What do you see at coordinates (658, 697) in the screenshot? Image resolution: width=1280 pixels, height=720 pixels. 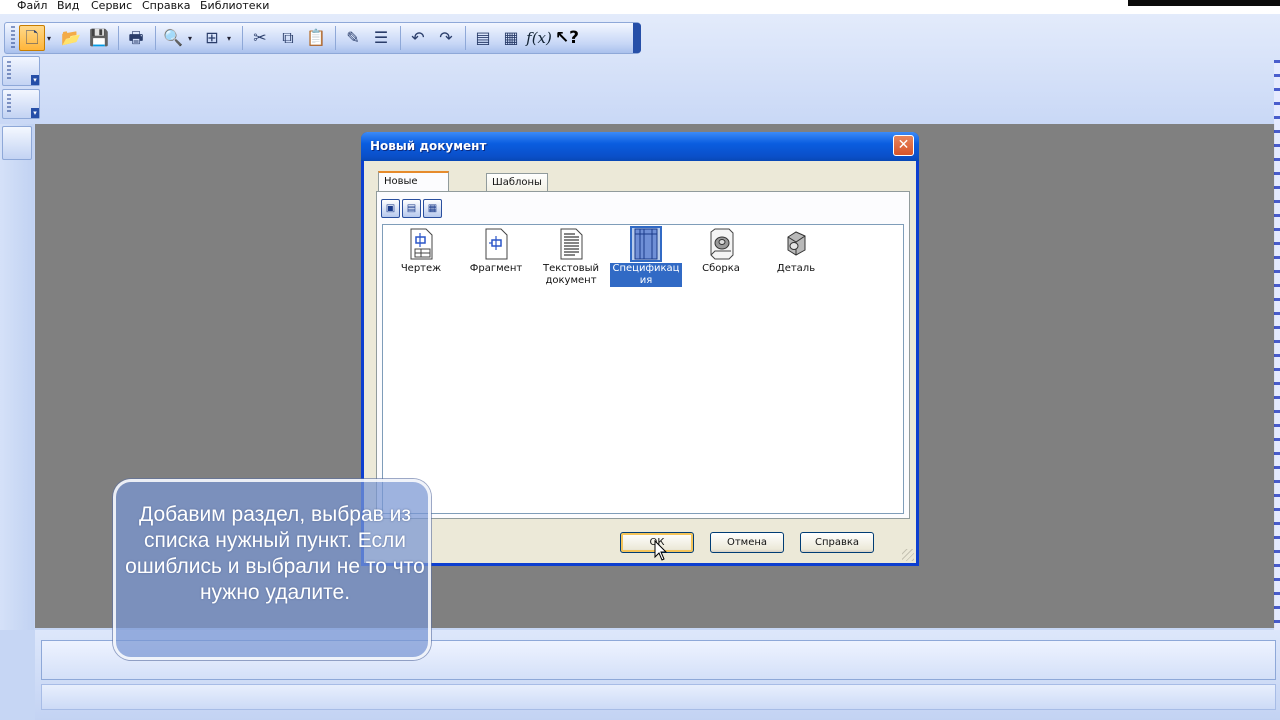 I see `status-bar` at bounding box center [658, 697].